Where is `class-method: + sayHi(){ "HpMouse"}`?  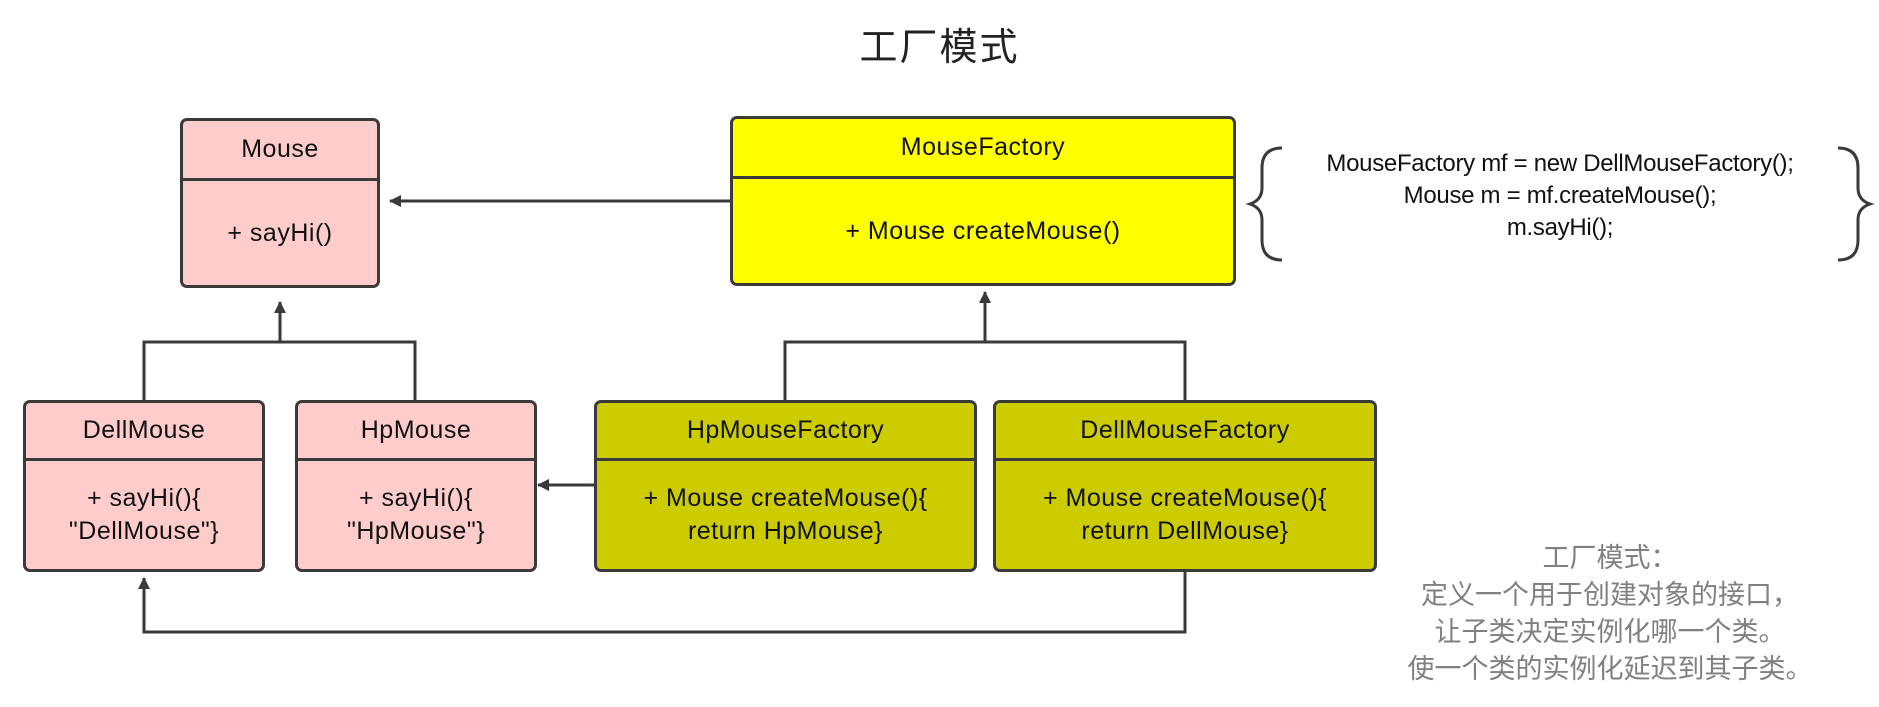
class-method: + sayHi(){ "HpMouse"} is located at coordinates (416, 515).